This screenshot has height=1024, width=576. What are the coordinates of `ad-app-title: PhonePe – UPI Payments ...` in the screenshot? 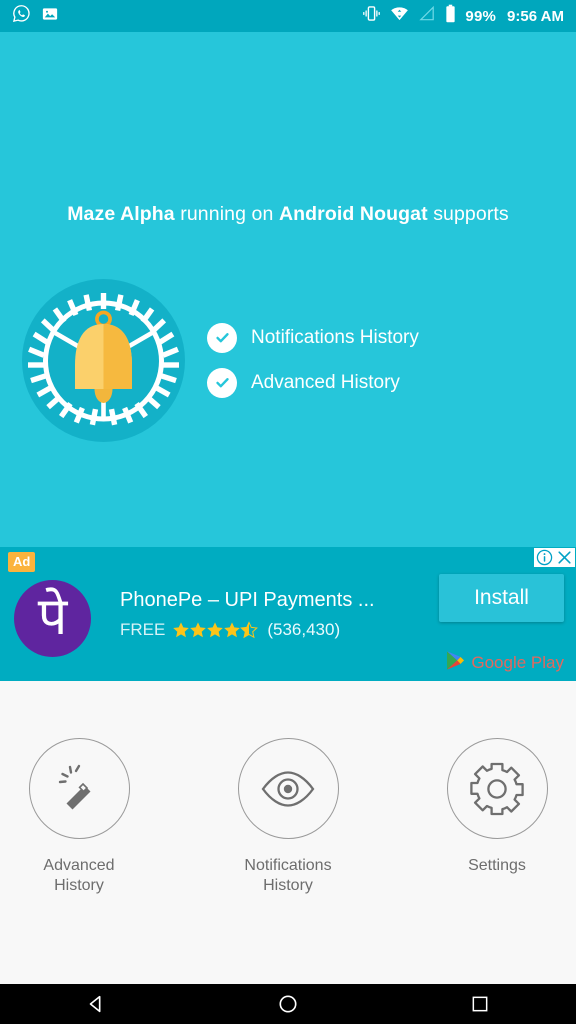 It's located at (247, 600).